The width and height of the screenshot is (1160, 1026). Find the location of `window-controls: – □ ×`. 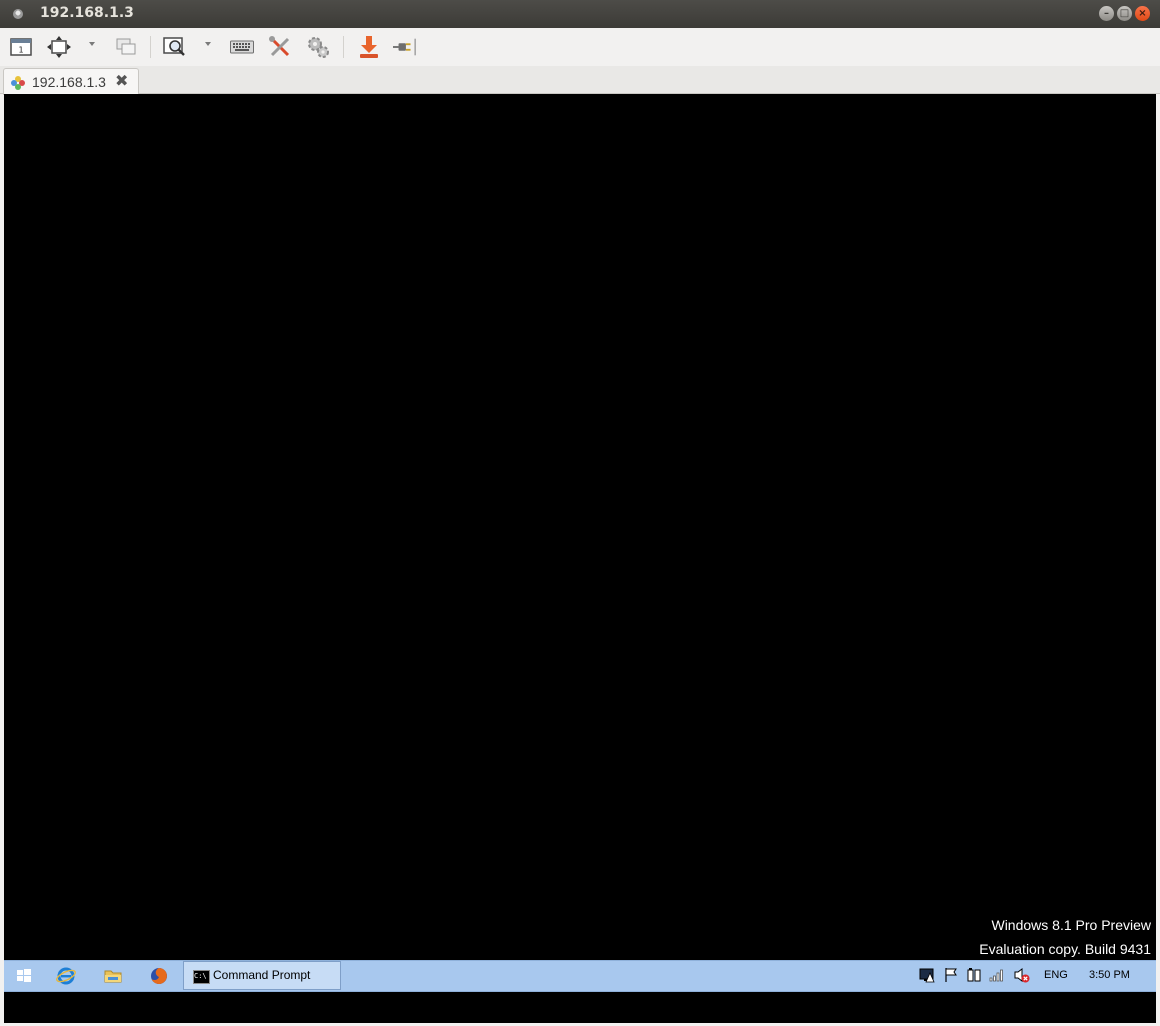

window-controls: – □ × is located at coordinates (1124, 13).